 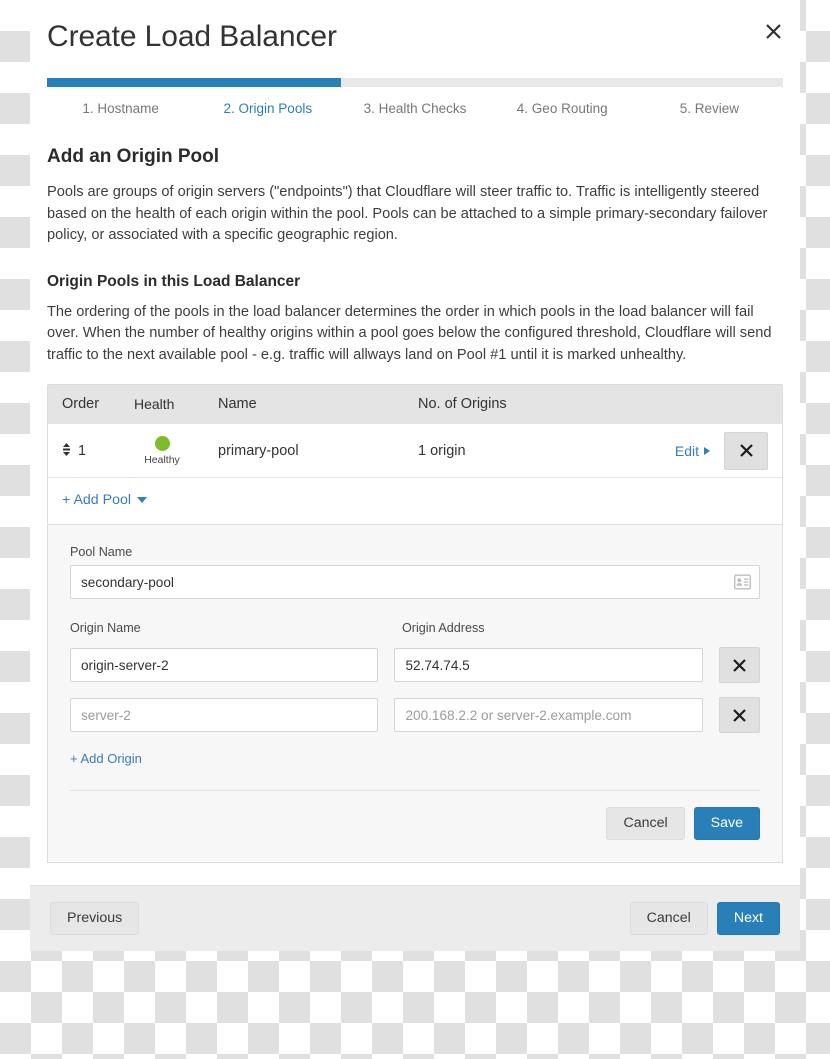 I want to click on pool-health-cell: Healthy, so click(x=176, y=450).